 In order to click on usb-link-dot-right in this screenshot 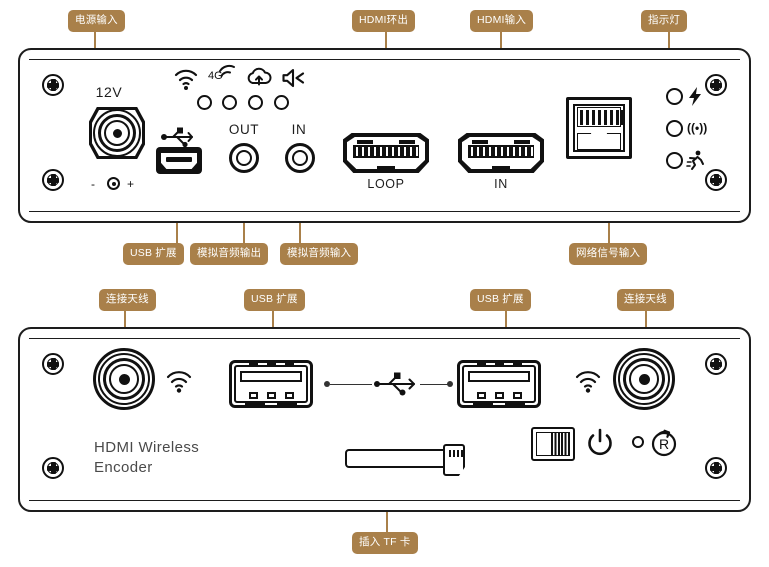, I will do `click(450, 384)`.